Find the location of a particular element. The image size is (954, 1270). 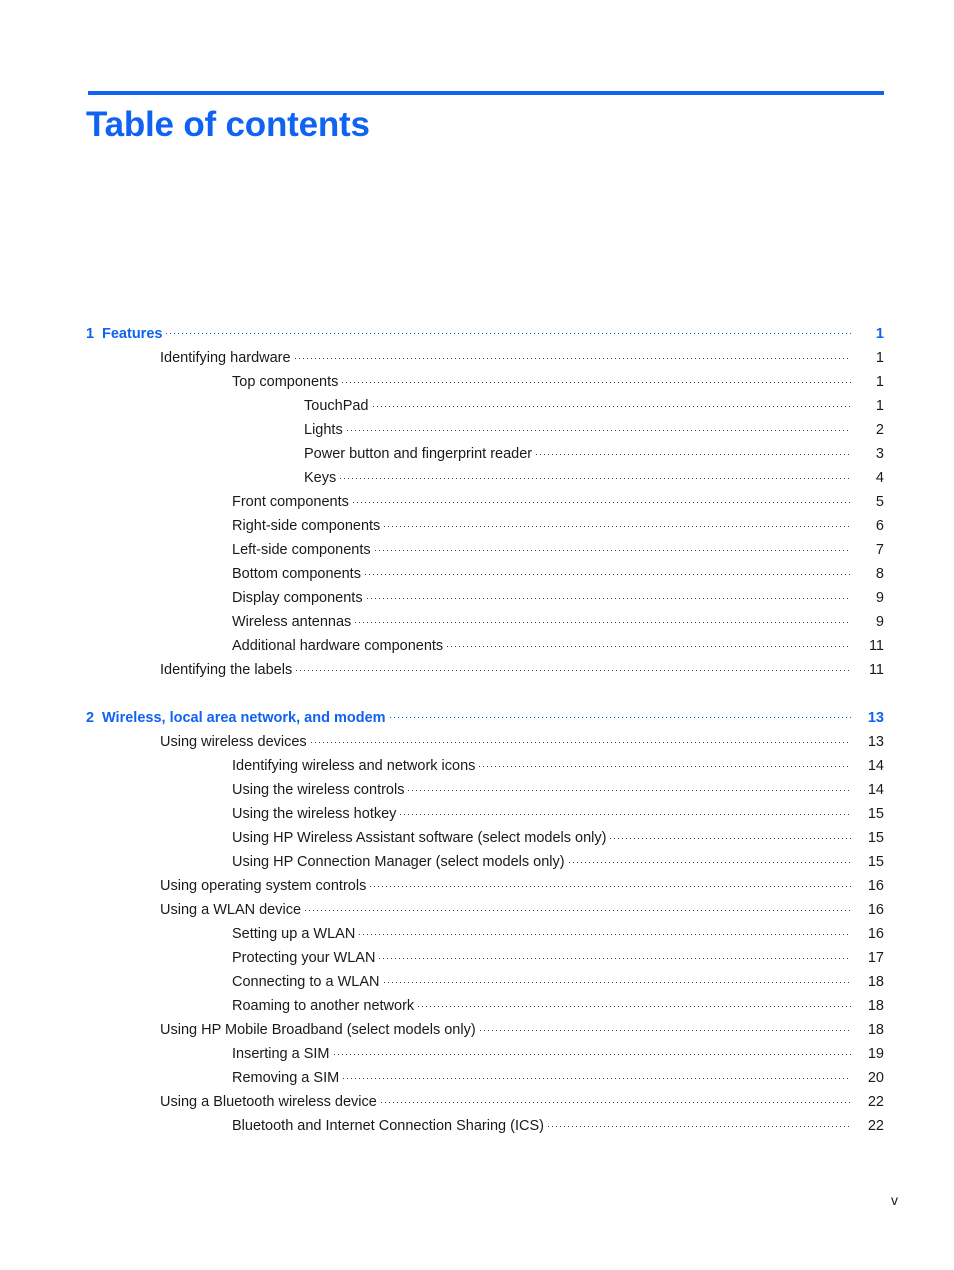

toc-entry-page-number: 22 is located at coordinates (875, 1102).